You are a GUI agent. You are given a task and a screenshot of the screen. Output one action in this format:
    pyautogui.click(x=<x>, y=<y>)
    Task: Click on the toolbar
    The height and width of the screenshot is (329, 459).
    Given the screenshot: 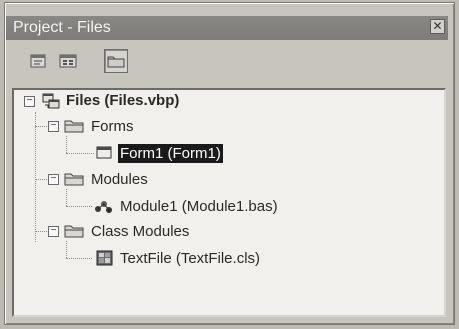 What is the action you would take?
    pyautogui.click(x=227, y=61)
    